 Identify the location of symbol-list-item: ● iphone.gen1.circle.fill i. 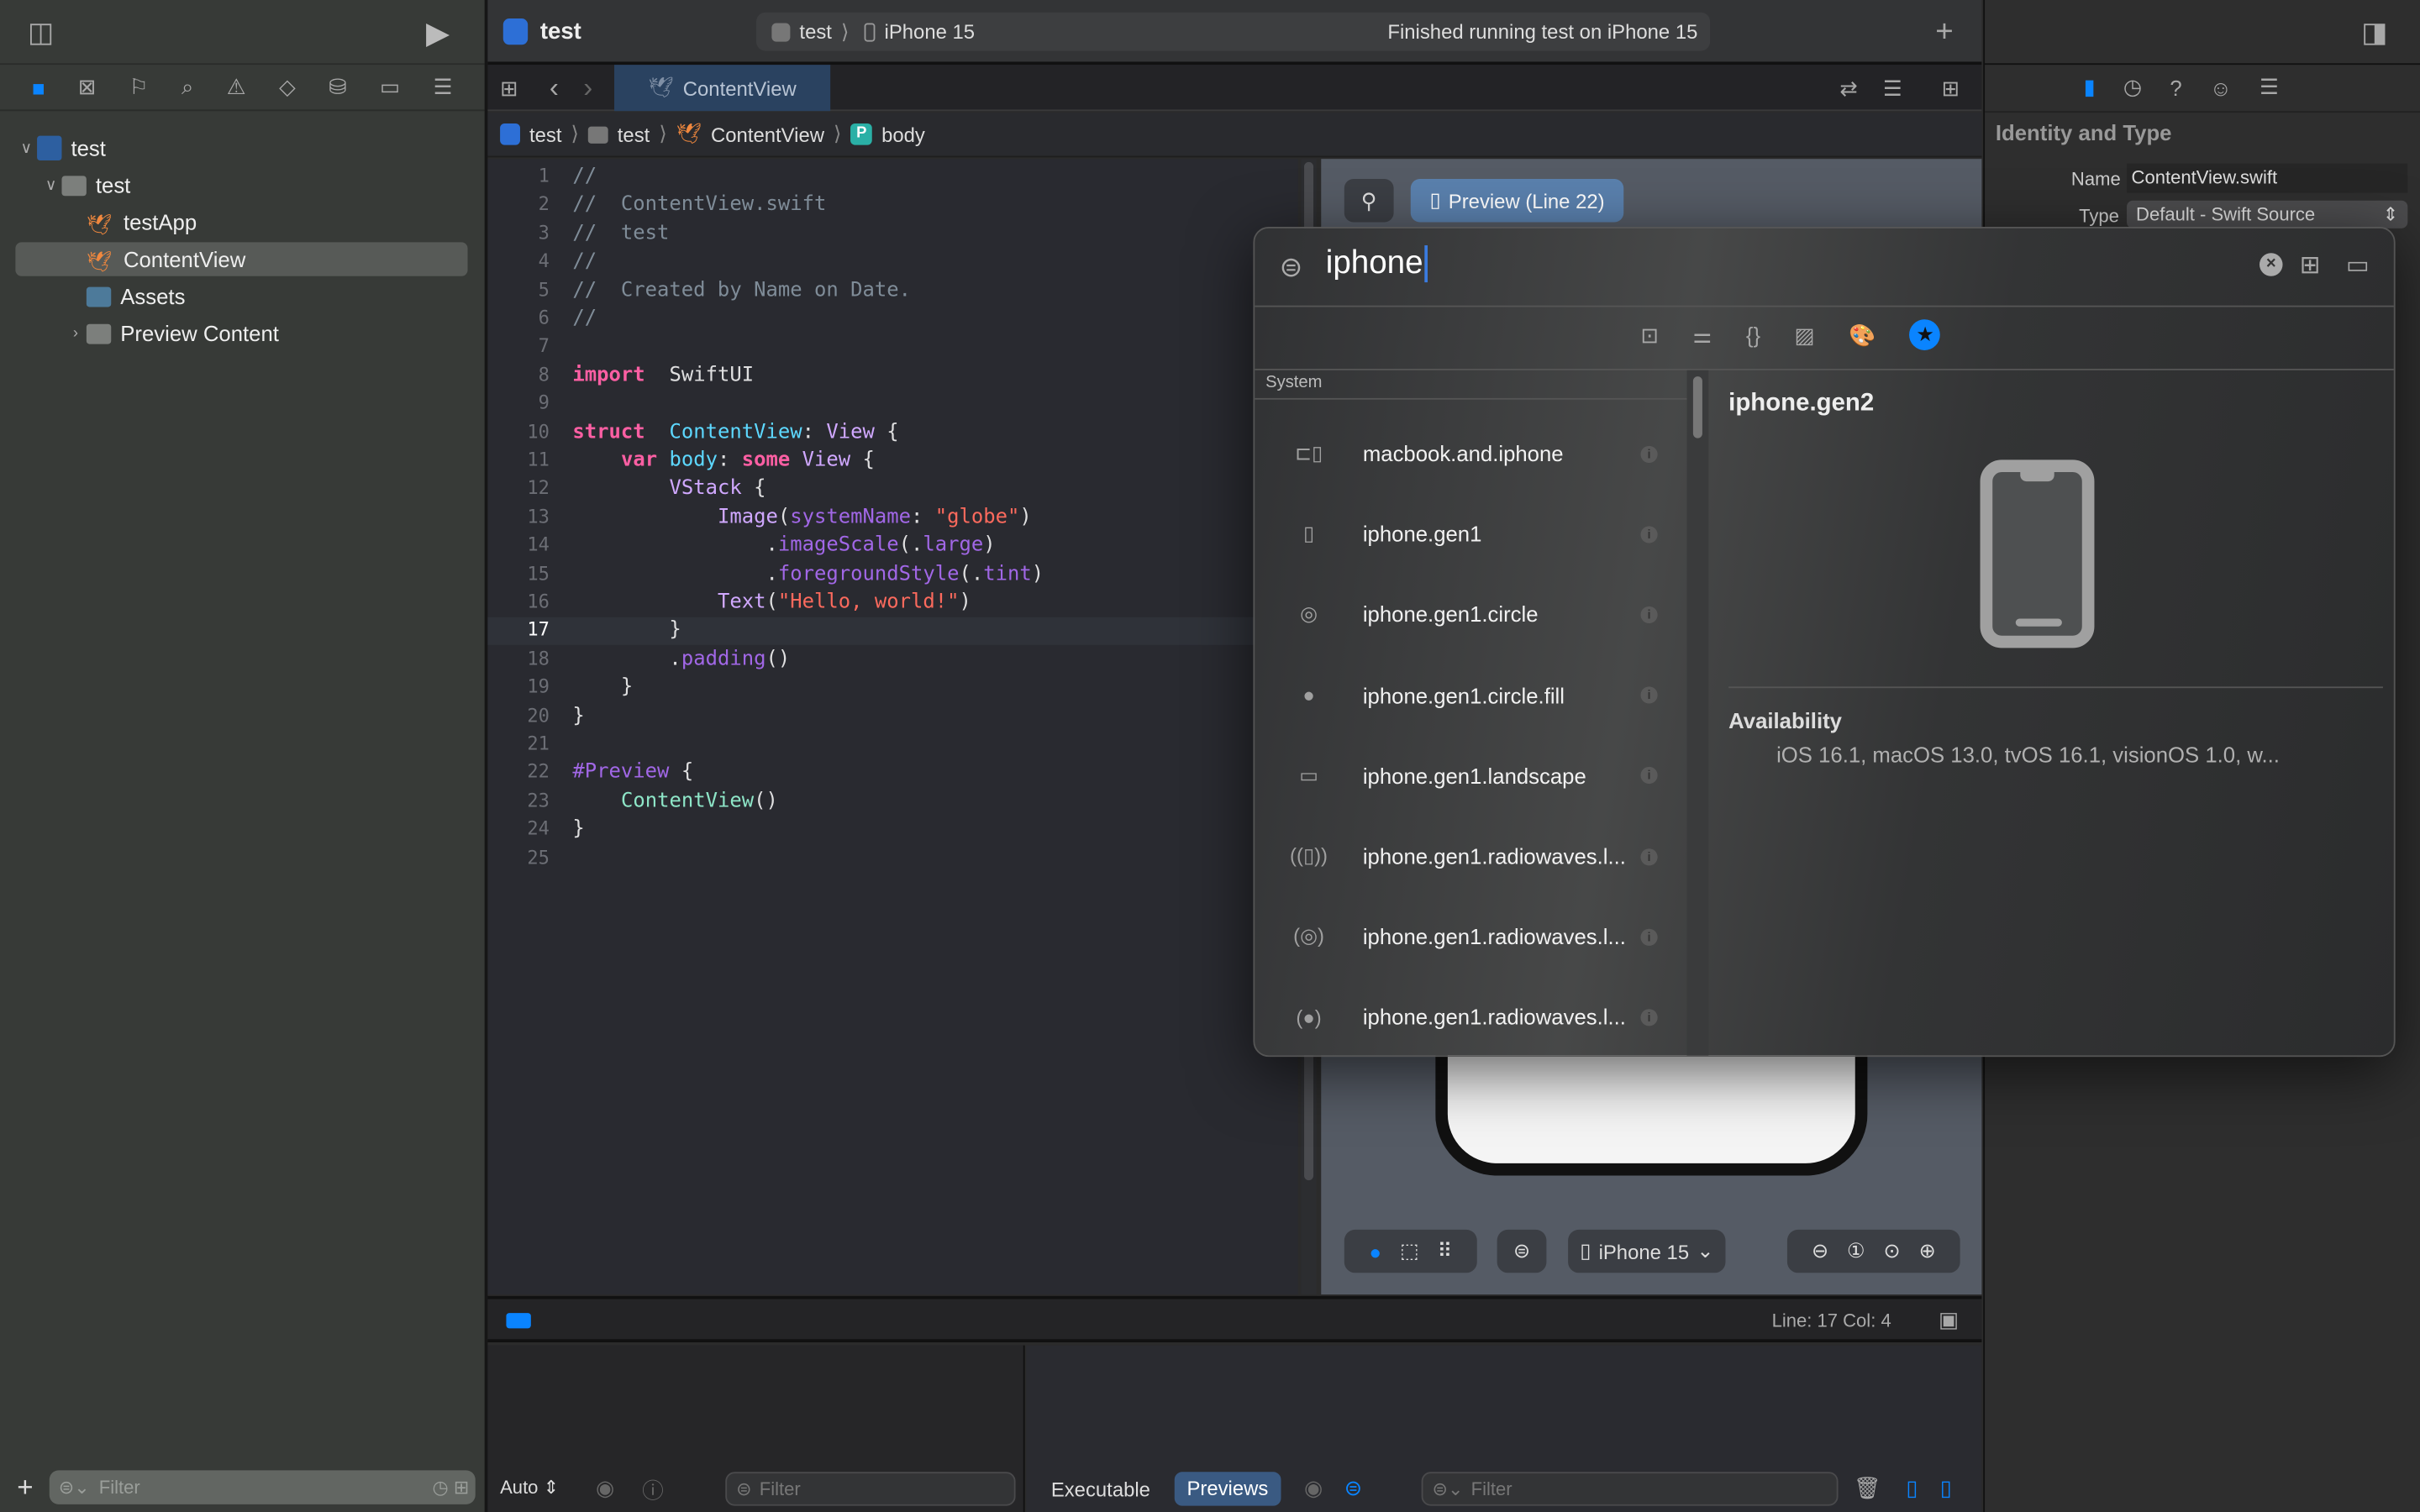
(1470, 695).